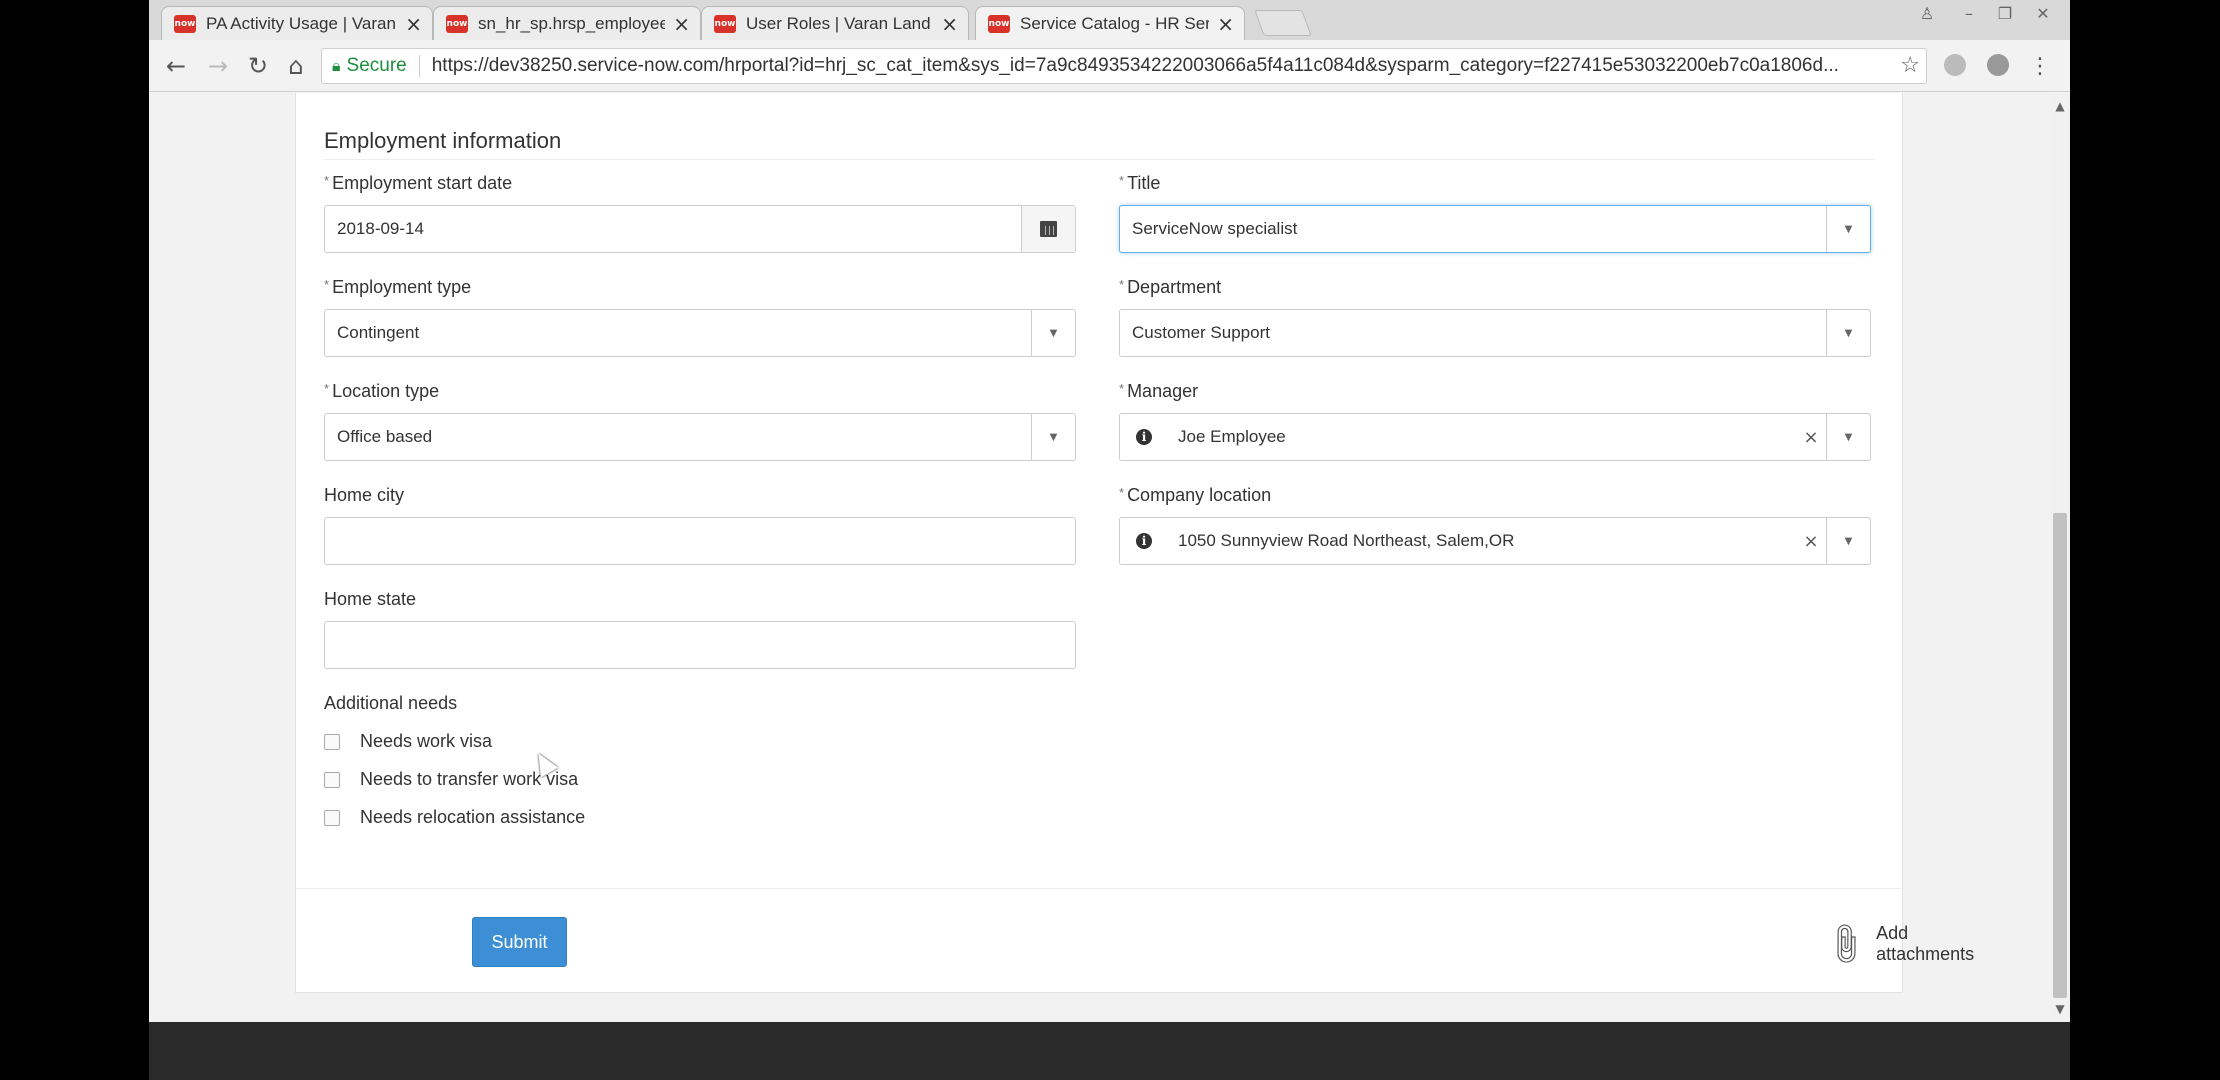 The image size is (2220, 1080). What do you see at coordinates (700, 645) in the screenshot?
I see `home-state-input` at bounding box center [700, 645].